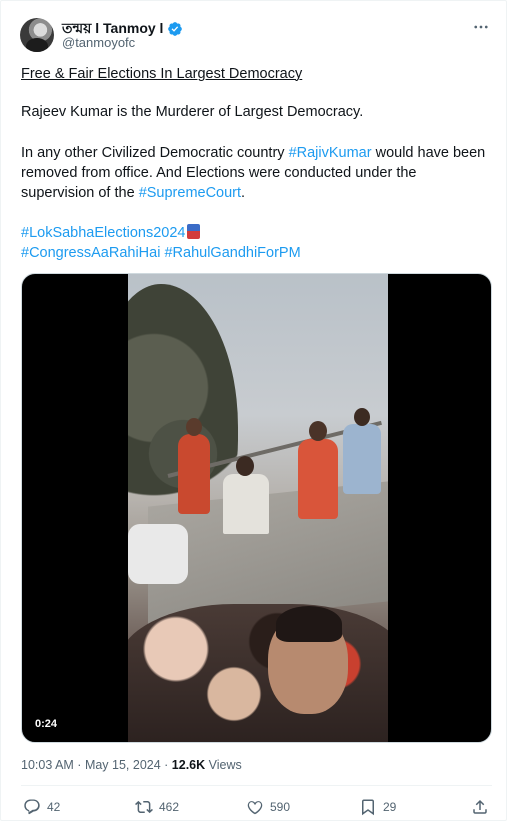 The height and width of the screenshot is (821, 507). I want to click on views-label: Views, so click(223, 765).